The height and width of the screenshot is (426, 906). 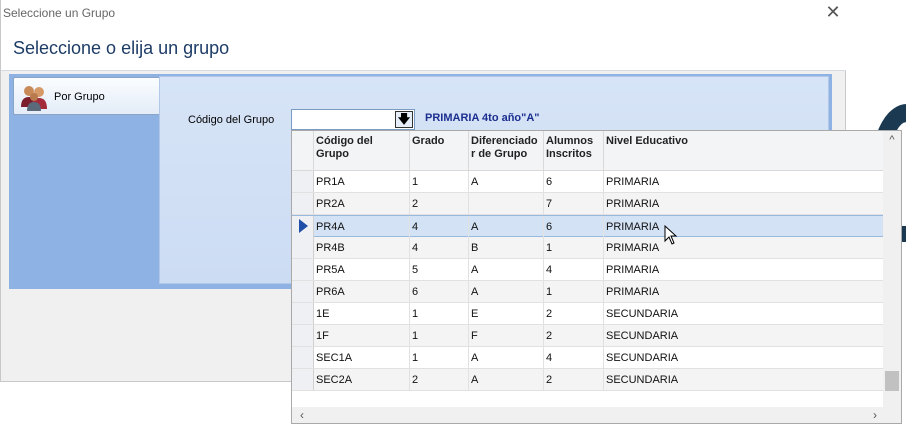 What do you see at coordinates (587, 226) in the screenshot?
I see `table-row: PR4A 4 A 6 PRIMARIA` at bounding box center [587, 226].